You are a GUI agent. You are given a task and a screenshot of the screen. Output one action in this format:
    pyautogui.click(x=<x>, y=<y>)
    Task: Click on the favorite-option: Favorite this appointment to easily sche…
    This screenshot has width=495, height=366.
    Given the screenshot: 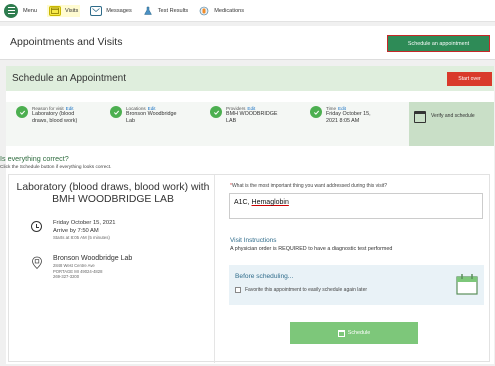 What is the action you would take?
    pyautogui.click(x=301, y=290)
    